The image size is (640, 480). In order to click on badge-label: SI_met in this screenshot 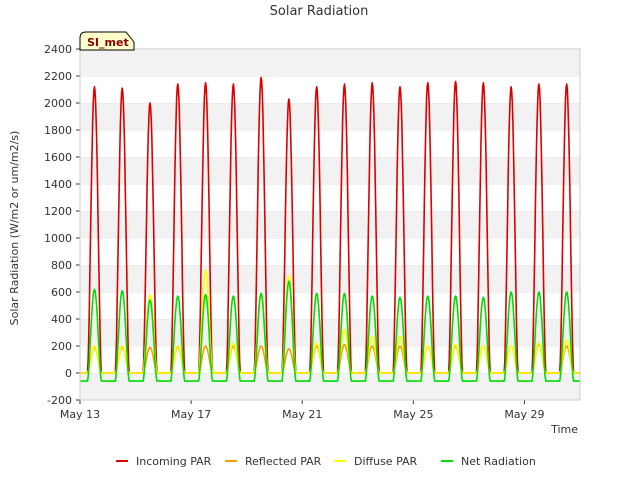, I will do `click(108, 42)`.